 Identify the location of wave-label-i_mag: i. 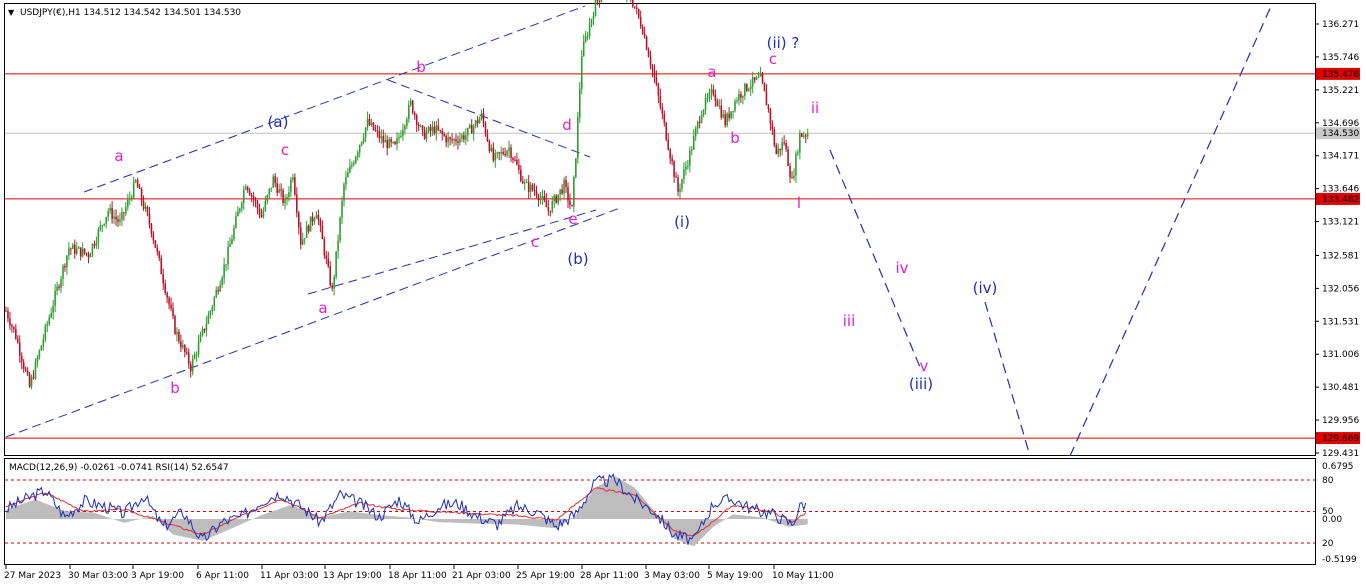
(799, 203).